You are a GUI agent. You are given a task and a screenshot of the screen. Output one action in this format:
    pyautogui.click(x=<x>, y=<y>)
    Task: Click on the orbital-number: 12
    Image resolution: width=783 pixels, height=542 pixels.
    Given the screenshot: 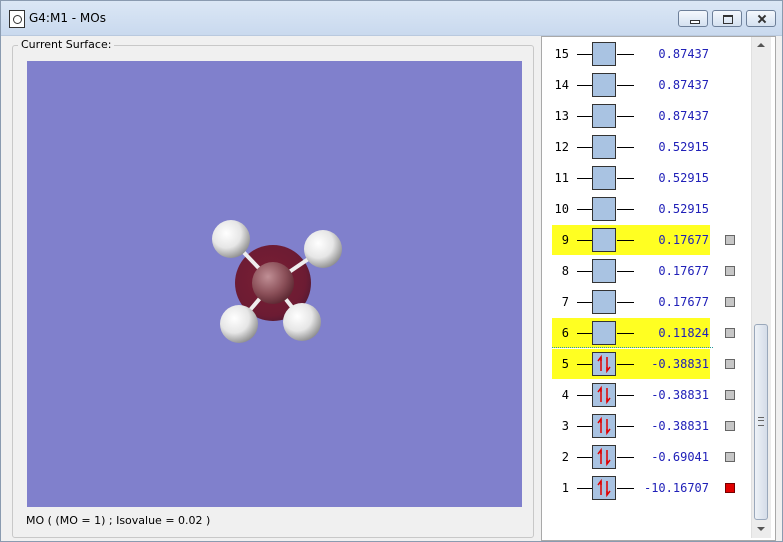 What is the action you would take?
    pyautogui.click(x=561, y=147)
    